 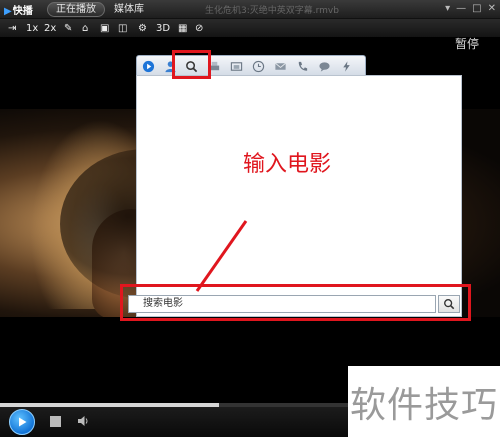 I want to click on playback-controls, so click(x=174, y=422).